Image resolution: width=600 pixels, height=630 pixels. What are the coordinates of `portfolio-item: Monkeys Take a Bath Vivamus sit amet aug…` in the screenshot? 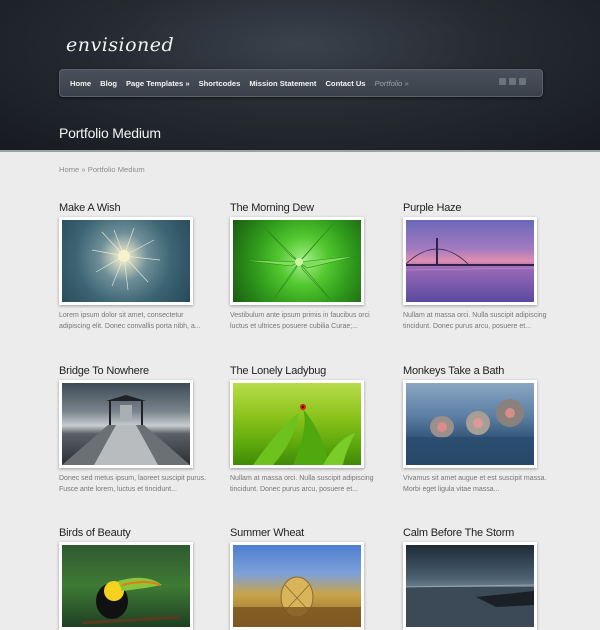 It's located at (478, 429).